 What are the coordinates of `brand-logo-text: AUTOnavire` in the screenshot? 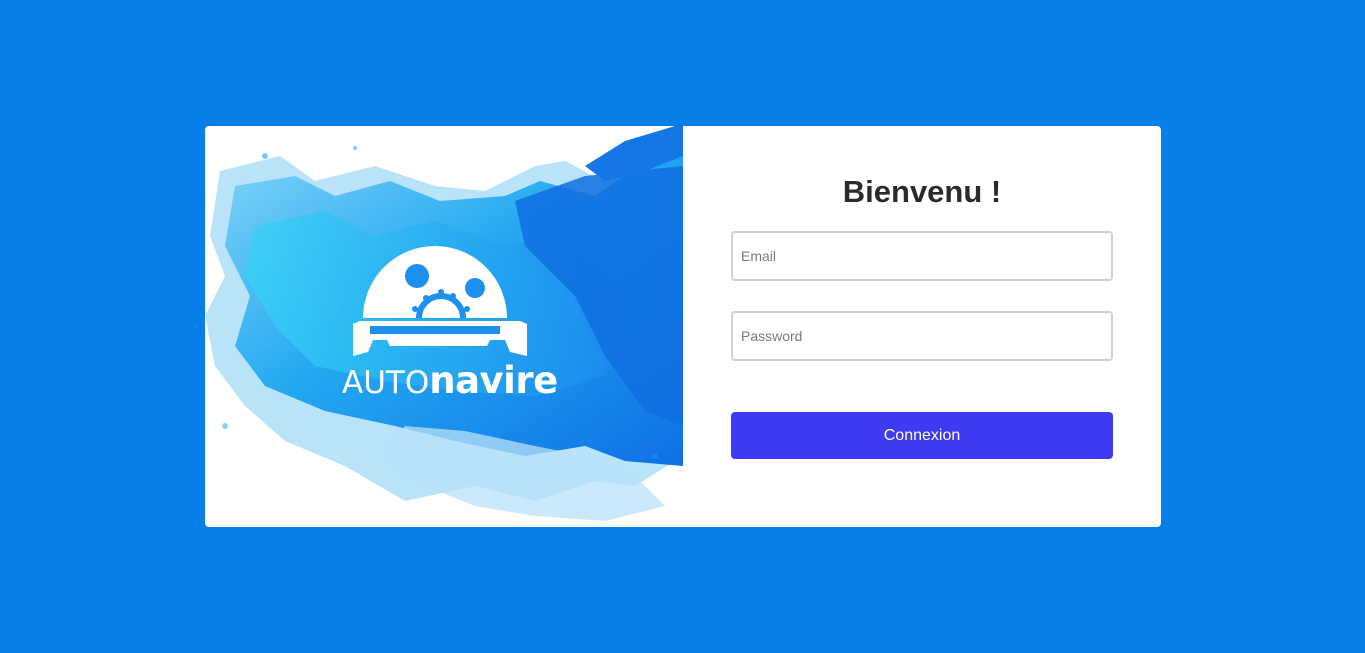 It's located at (450, 380).